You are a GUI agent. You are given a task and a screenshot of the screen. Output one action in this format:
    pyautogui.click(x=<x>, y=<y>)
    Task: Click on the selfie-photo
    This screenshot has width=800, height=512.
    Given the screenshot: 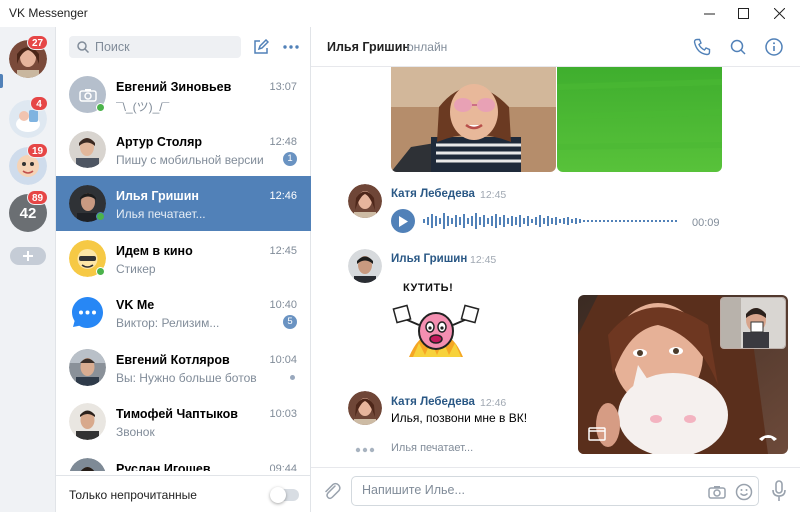 What is the action you would take?
    pyautogui.click(x=473, y=119)
    